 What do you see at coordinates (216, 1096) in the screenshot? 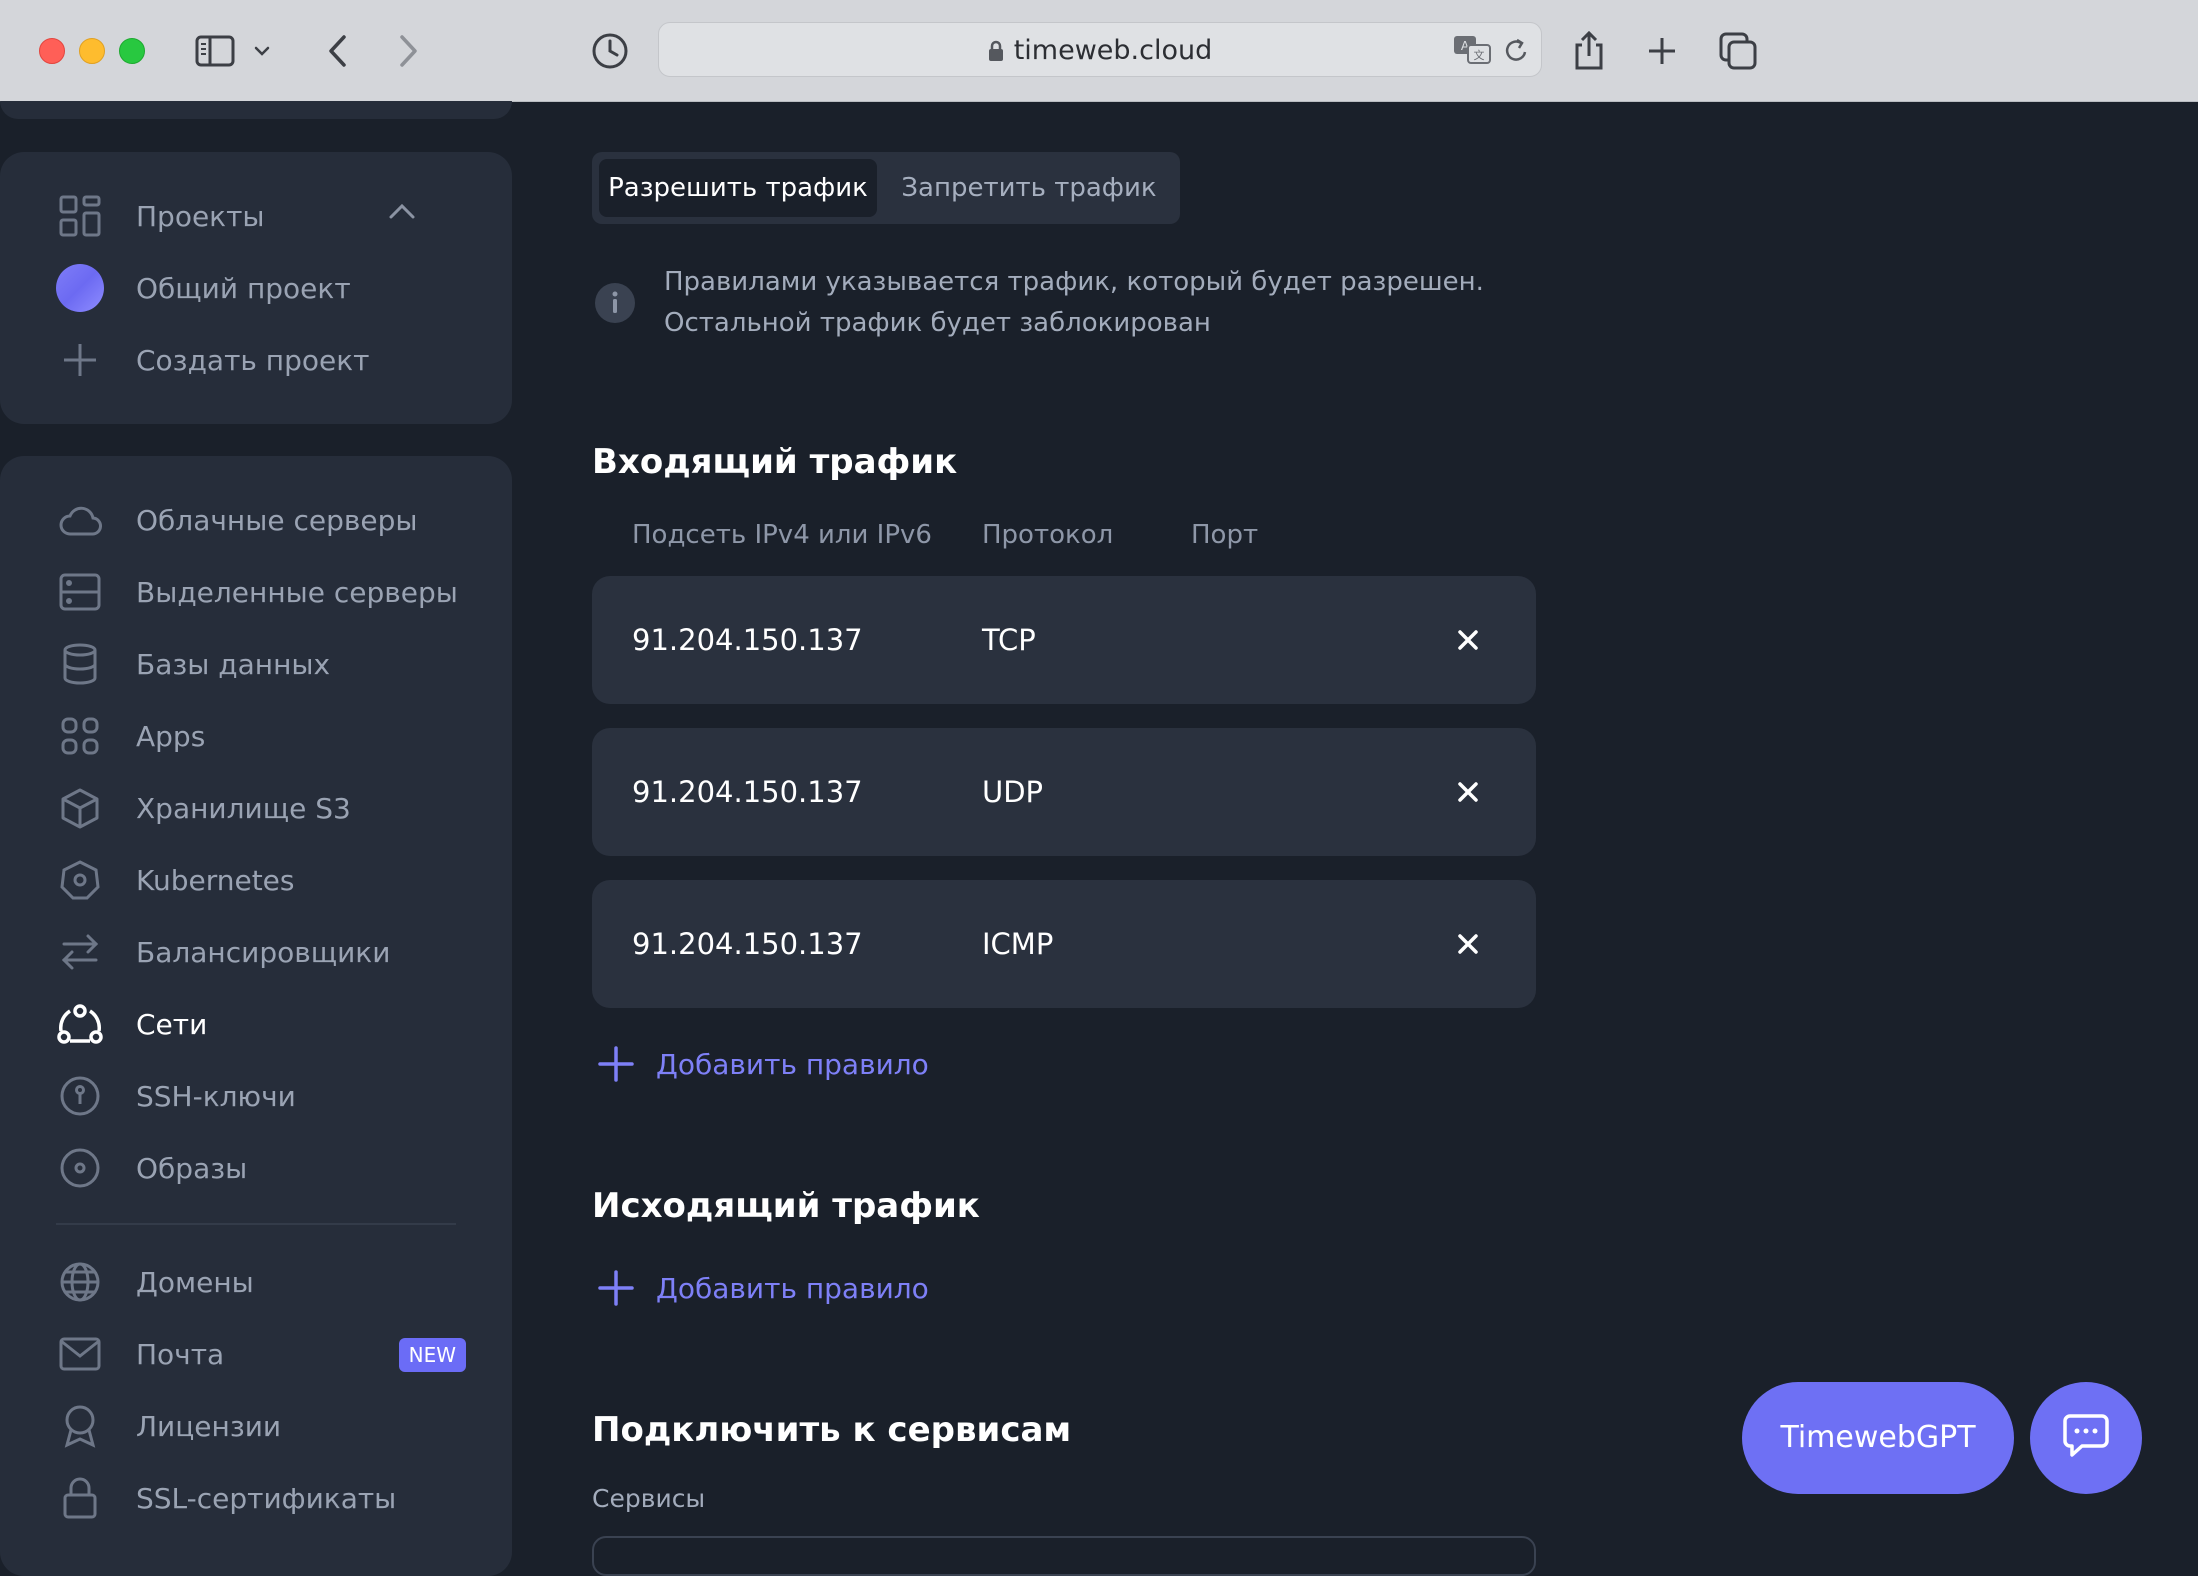
I see `sidebar-item-label: SSH-ключи` at bounding box center [216, 1096].